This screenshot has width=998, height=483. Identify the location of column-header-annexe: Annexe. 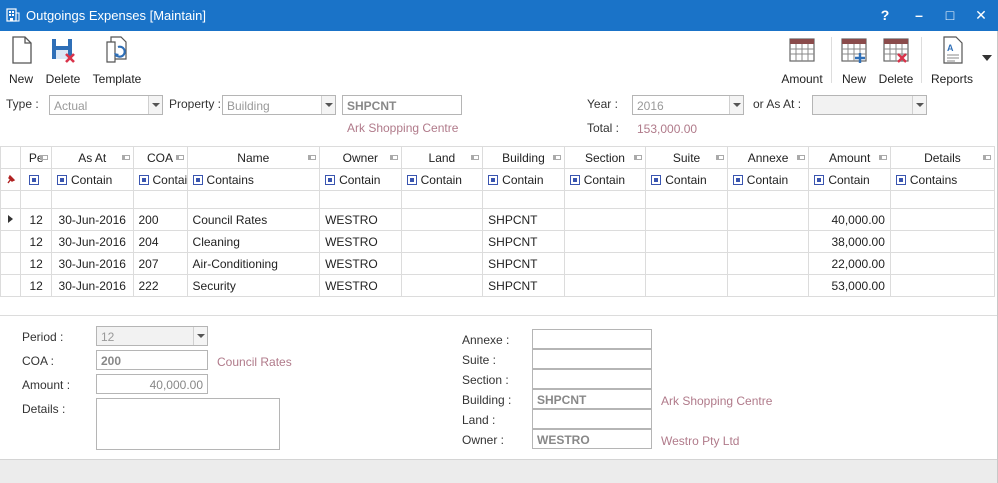
(768, 157).